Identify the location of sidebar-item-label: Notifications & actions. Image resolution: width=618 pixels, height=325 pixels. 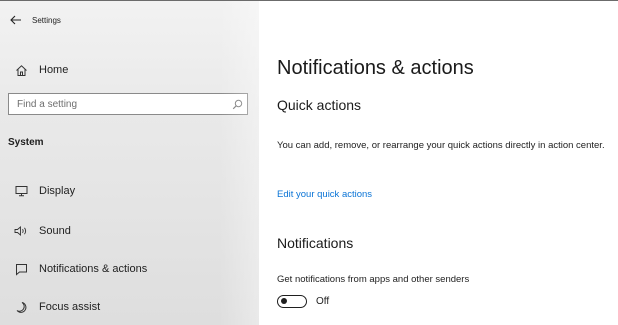
(93, 269).